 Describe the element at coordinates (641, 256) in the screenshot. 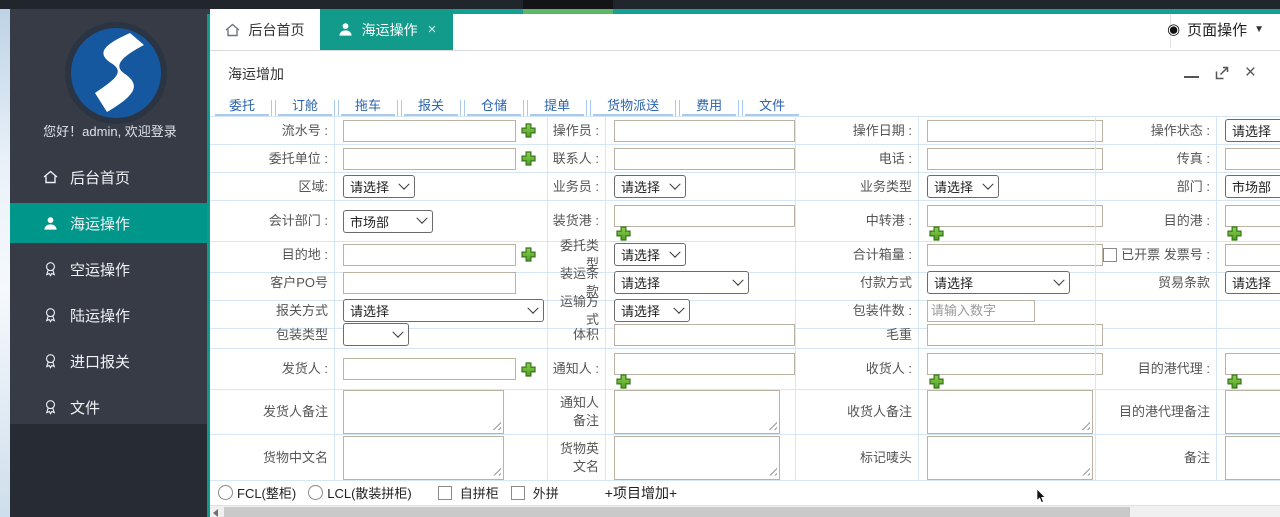

I see `select-value: 请选择` at that location.